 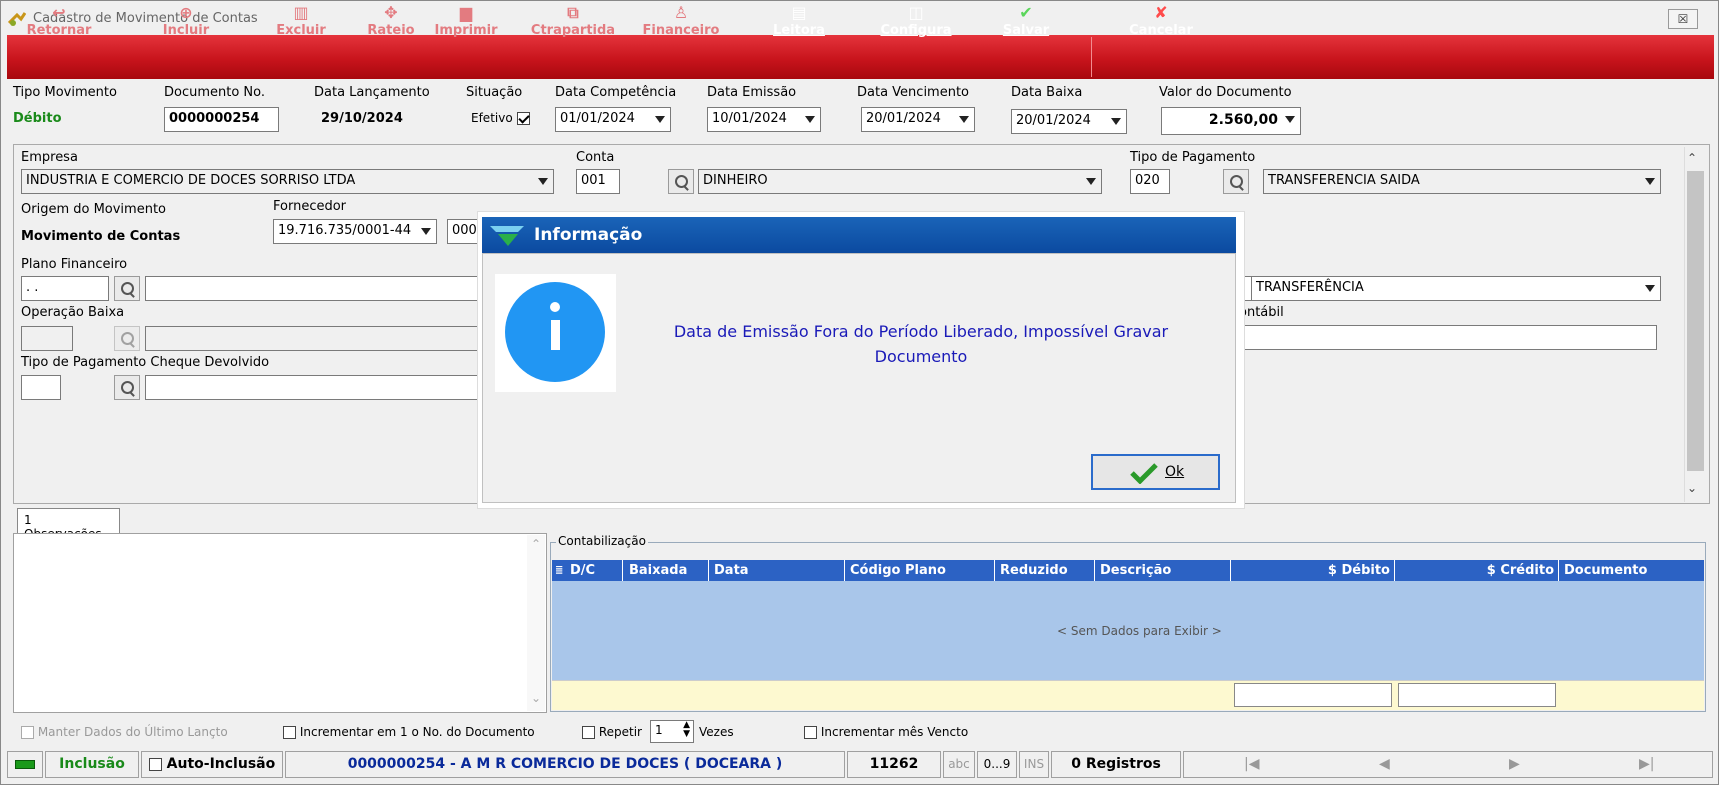 I want to click on scrollbar-thumb, so click(x=1695, y=321).